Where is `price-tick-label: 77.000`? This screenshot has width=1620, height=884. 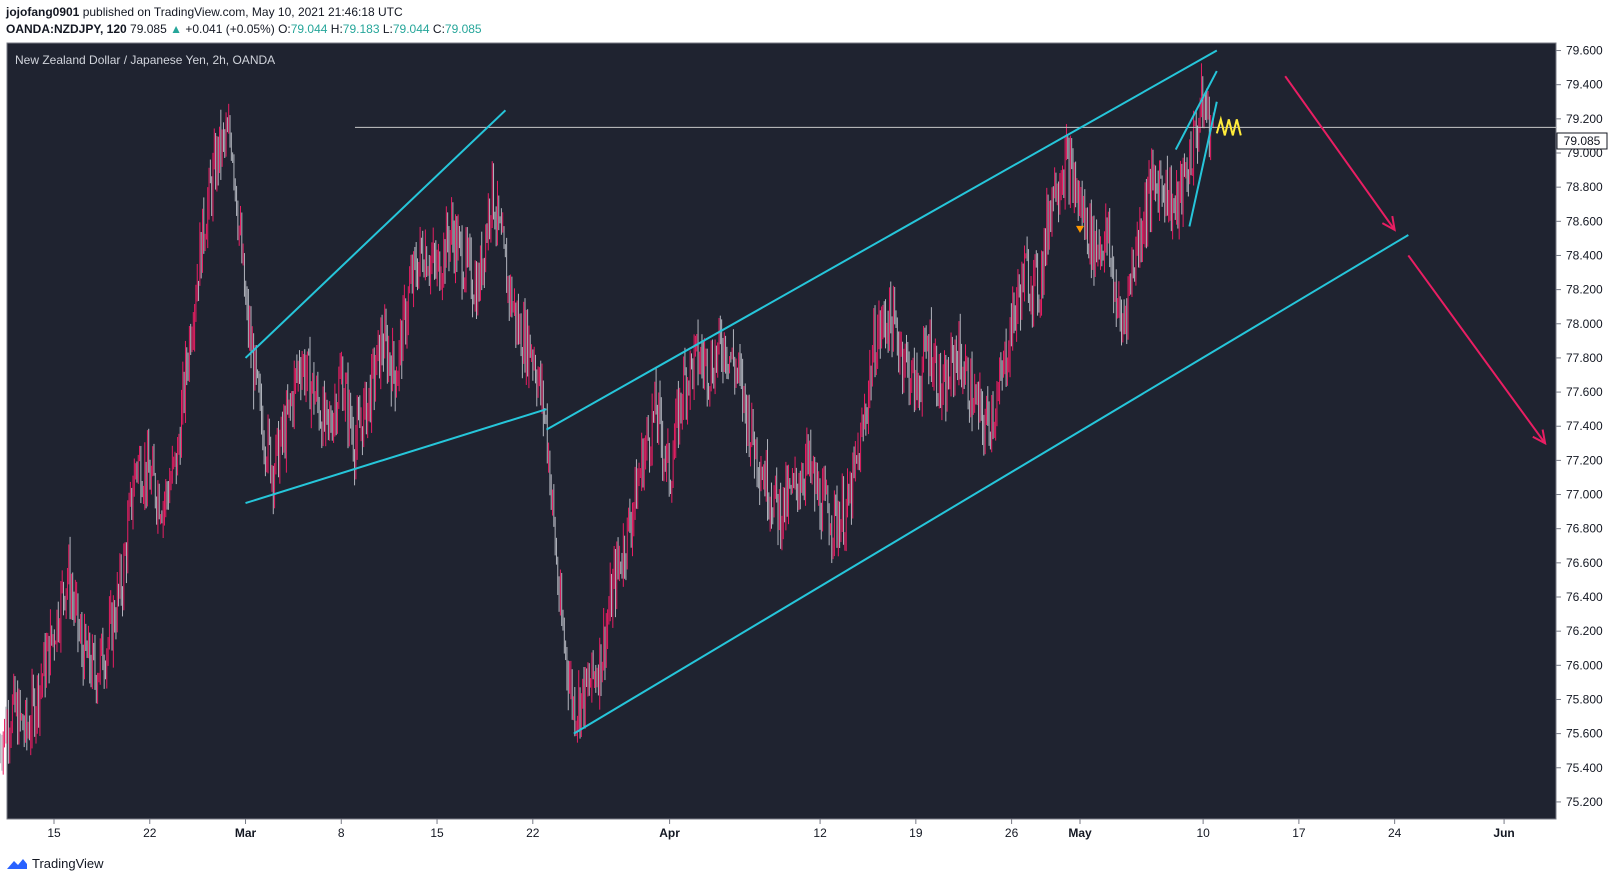
price-tick-label: 77.000 is located at coordinates (1584, 495).